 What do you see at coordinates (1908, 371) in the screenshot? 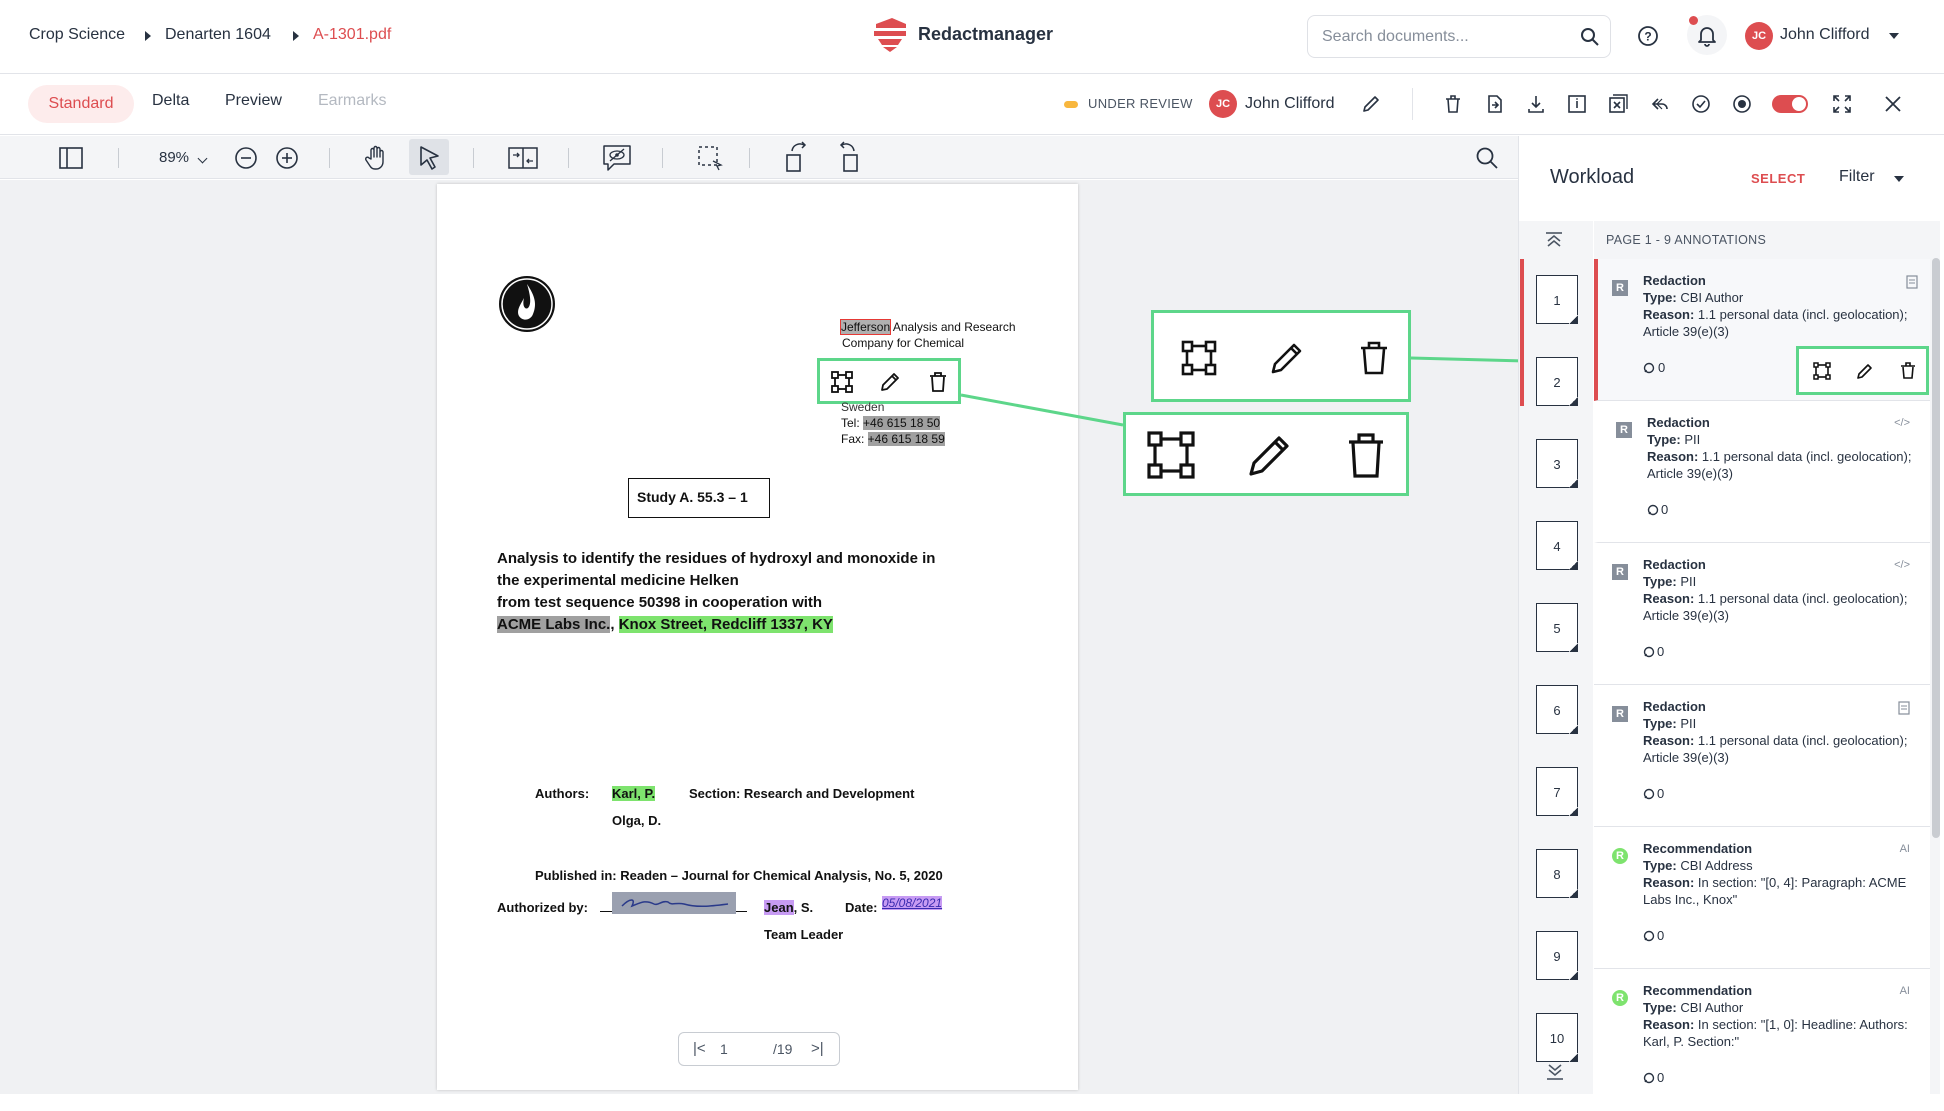
I see `delete-icon` at bounding box center [1908, 371].